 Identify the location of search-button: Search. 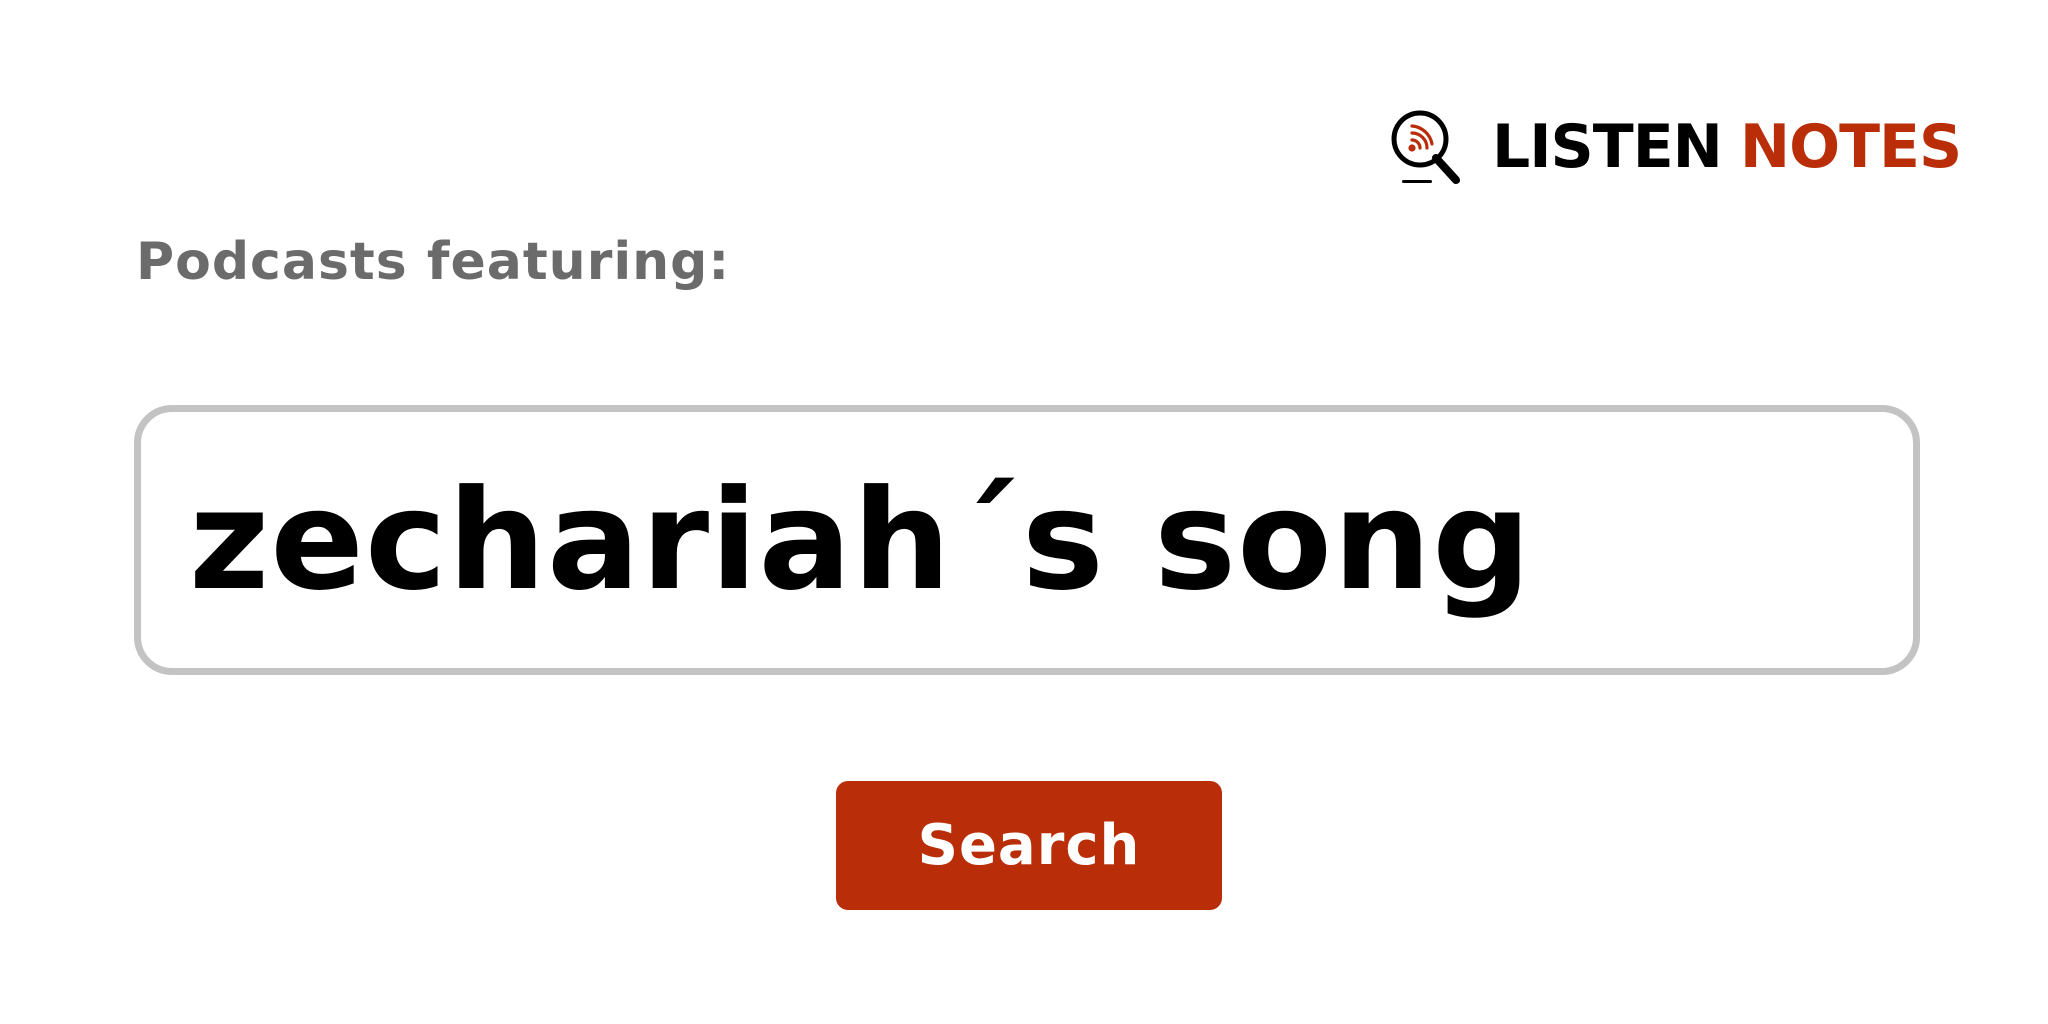
(1029, 845).